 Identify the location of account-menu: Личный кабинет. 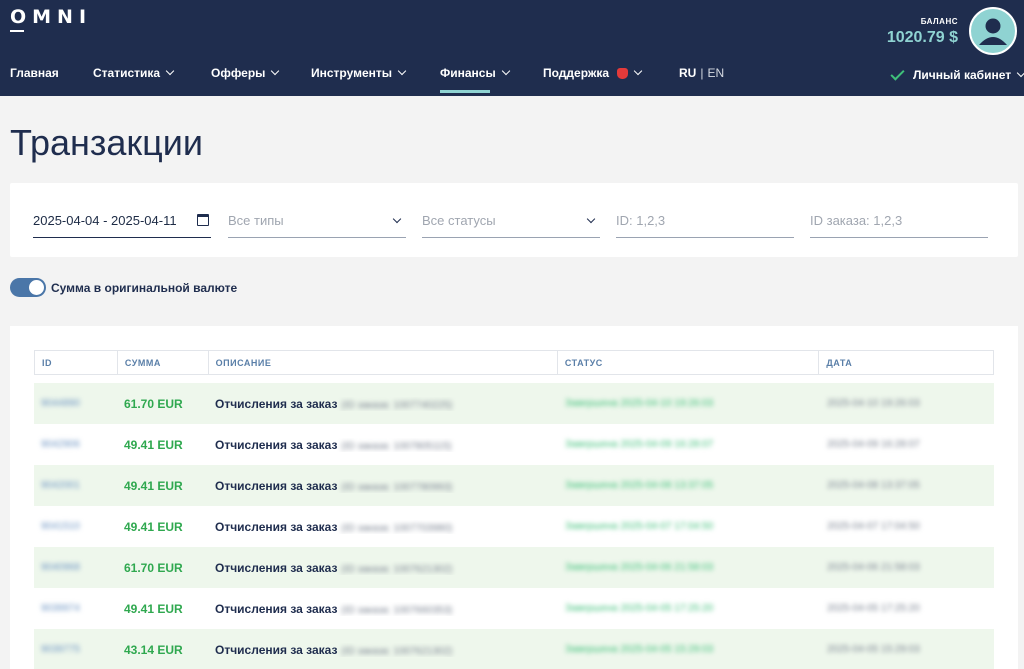
(957, 73).